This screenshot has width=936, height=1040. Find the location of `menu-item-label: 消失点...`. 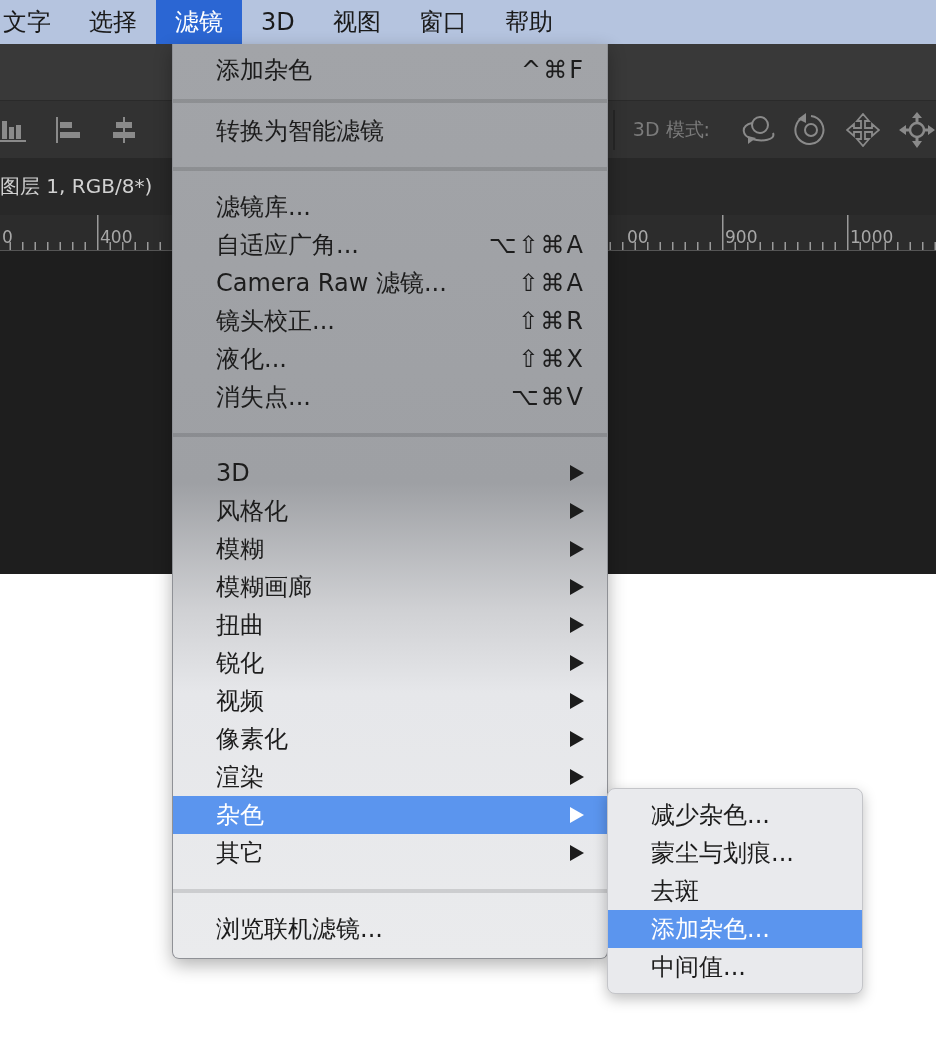

menu-item-label: 消失点... is located at coordinates (263, 397).